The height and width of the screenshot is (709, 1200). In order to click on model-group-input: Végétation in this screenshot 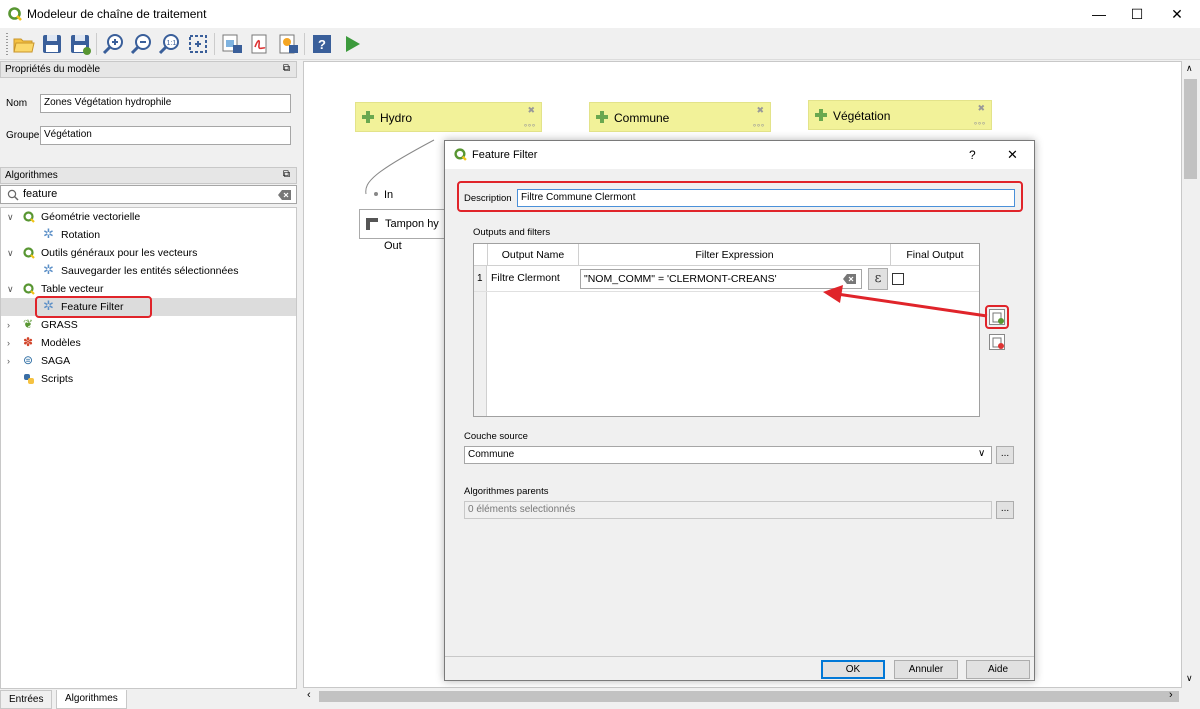, I will do `click(165, 135)`.